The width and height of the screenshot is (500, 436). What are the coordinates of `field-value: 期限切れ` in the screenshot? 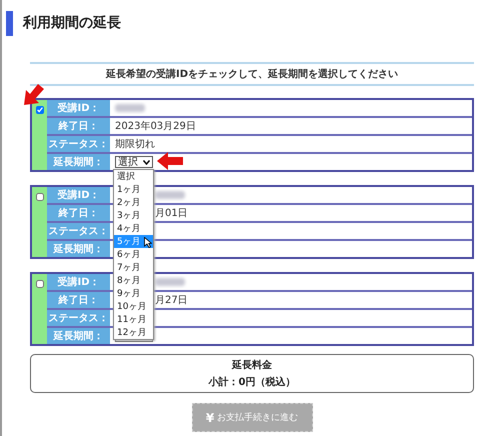 It's located at (135, 144).